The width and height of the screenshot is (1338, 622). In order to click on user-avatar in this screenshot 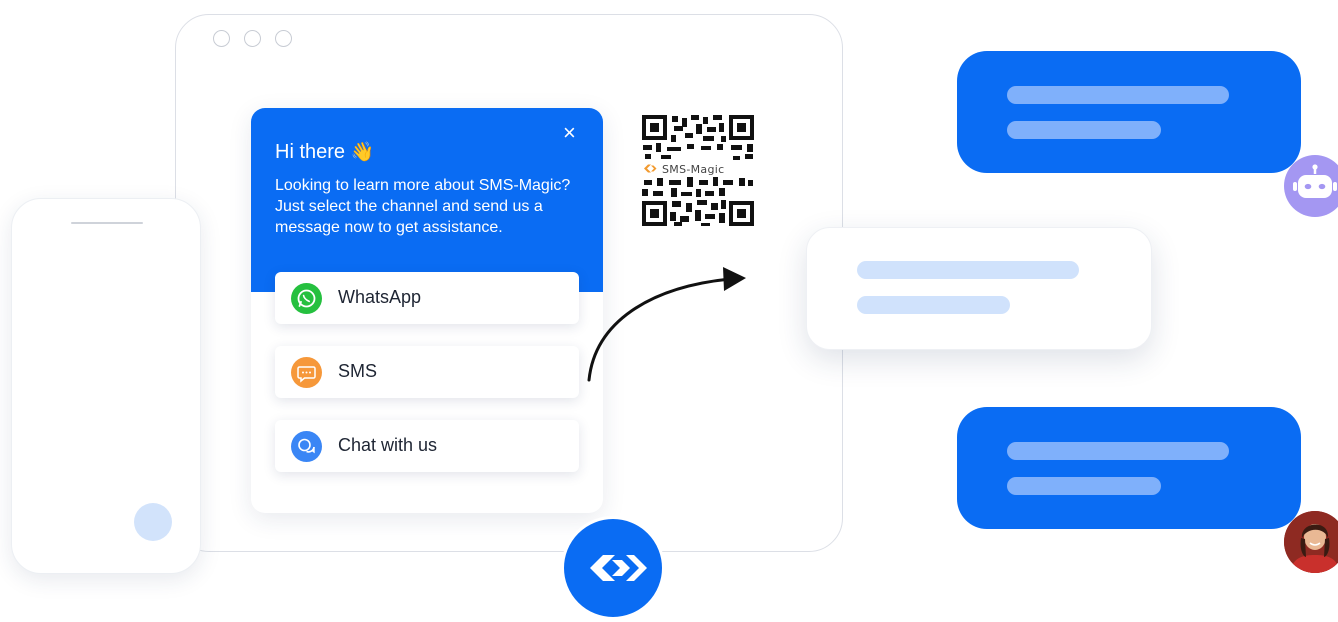, I will do `click(1311, 542)`.